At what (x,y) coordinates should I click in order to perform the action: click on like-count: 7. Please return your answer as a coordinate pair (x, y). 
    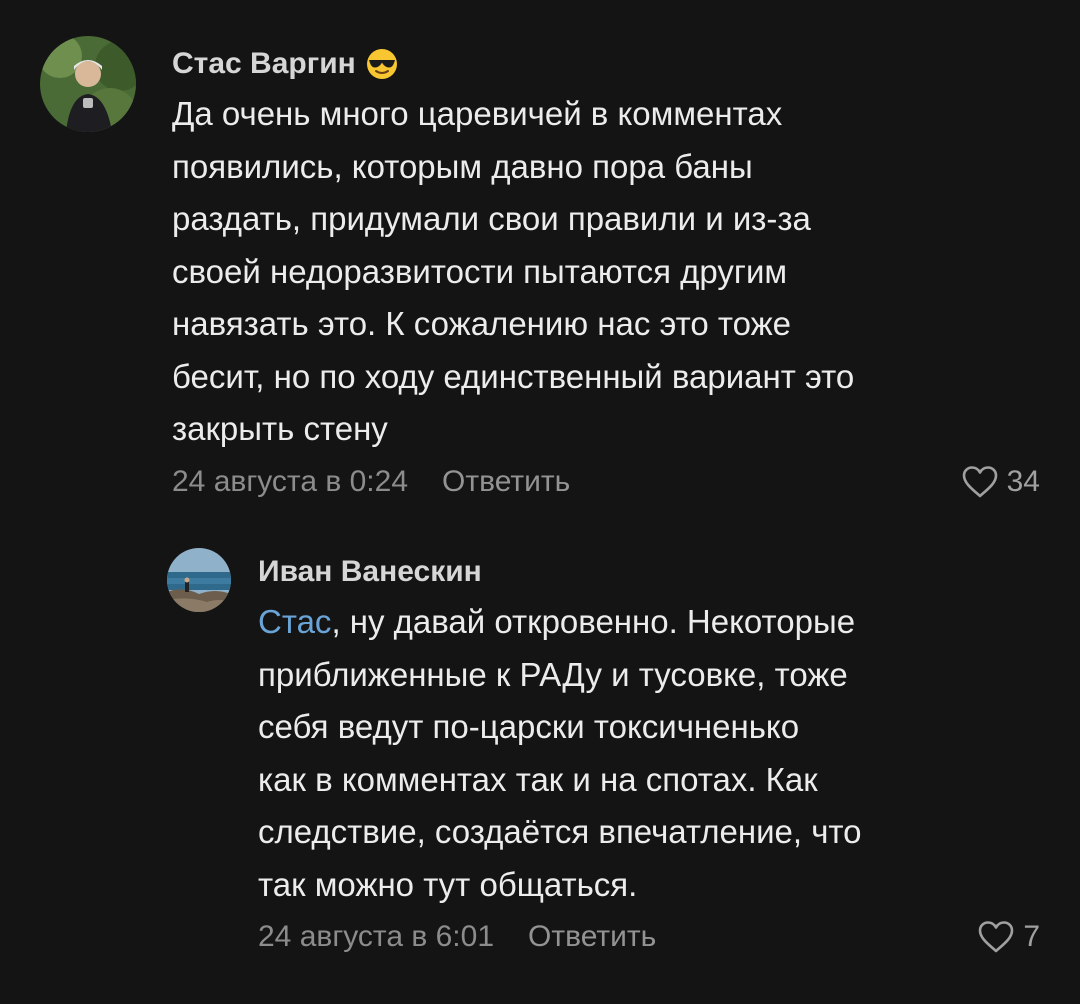
    Looking at the image, I should click on (1031, 936).